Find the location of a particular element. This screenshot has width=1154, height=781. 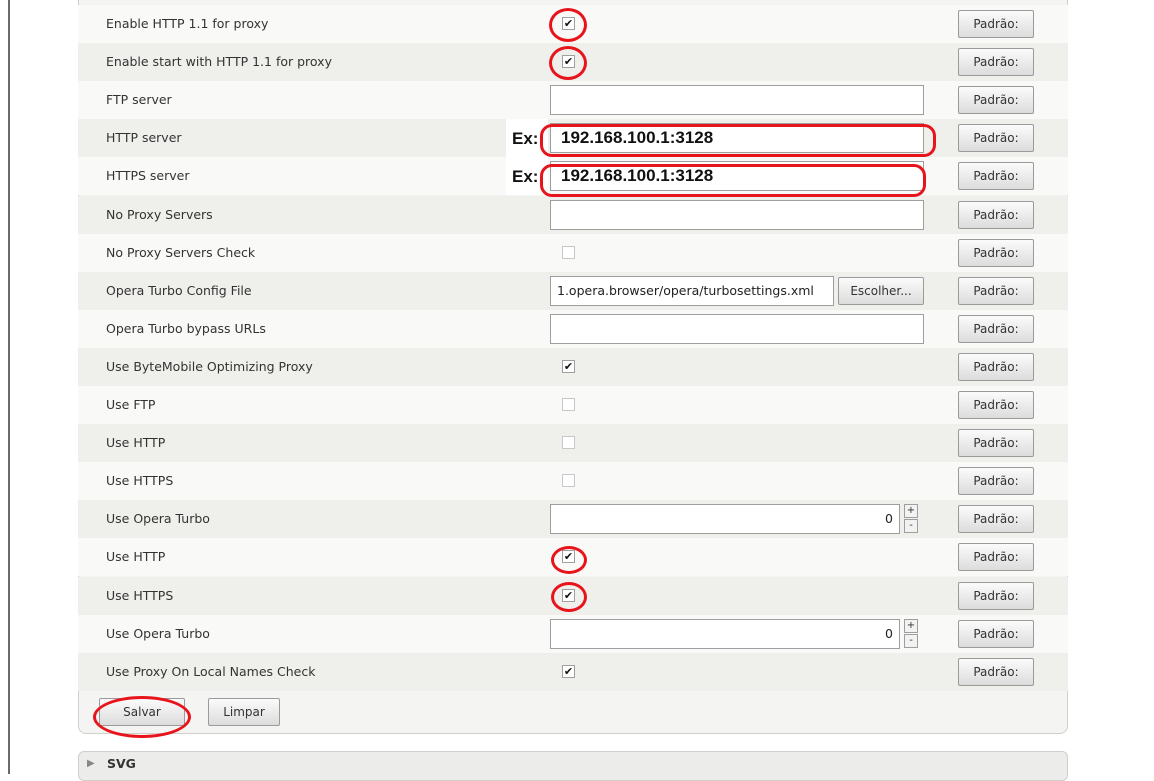

setting-row: Use Proxy On Local Names Check ✔ Padrão: is located at coordinates (573, 672).